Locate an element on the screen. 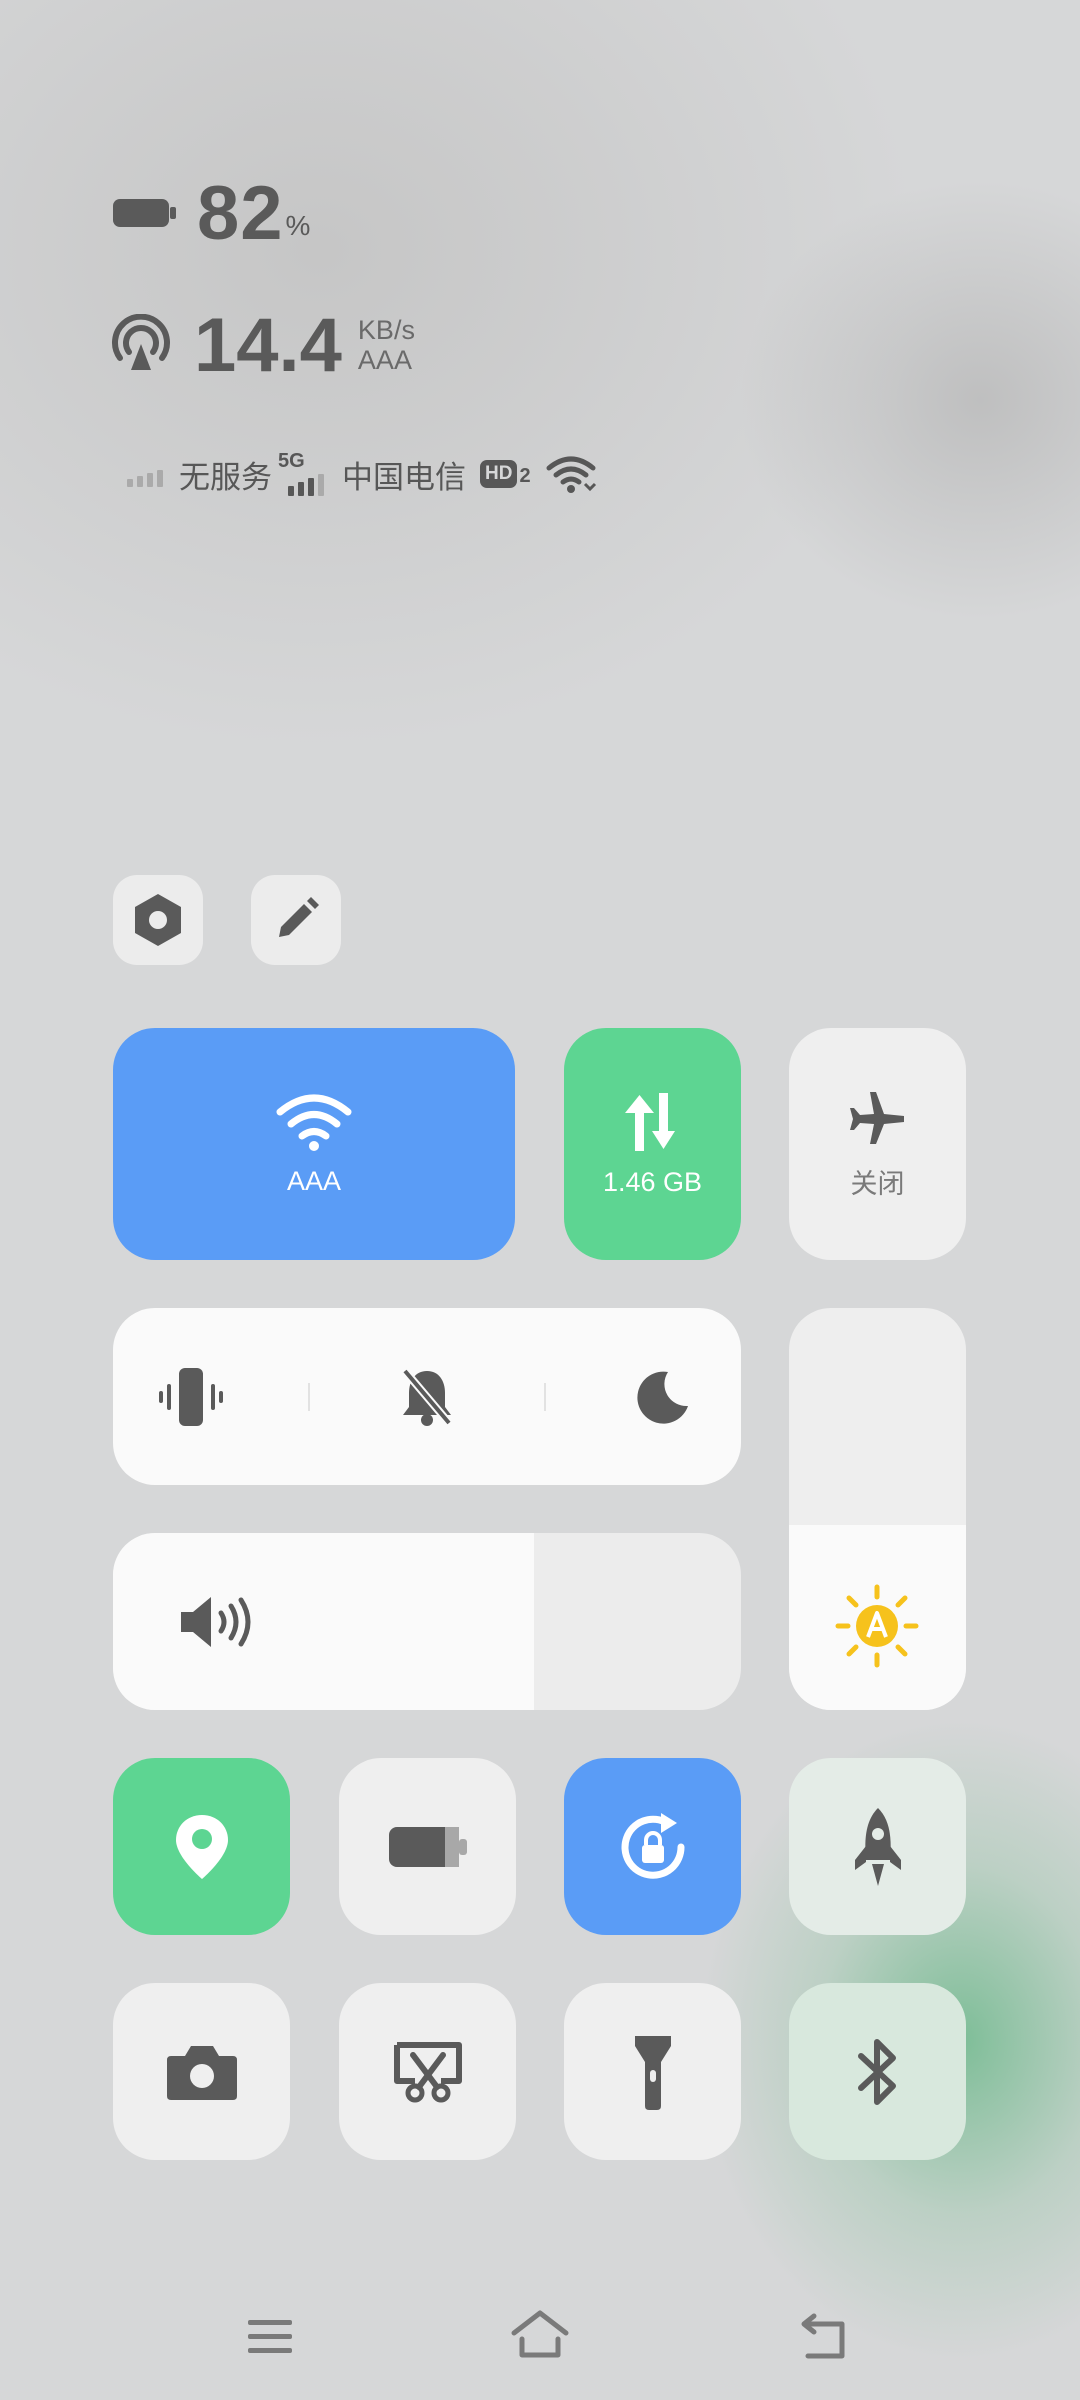 Image resolution: width=1080 pixels, height=2400 pixels. home-icon is located at coordinates (540, 2334).